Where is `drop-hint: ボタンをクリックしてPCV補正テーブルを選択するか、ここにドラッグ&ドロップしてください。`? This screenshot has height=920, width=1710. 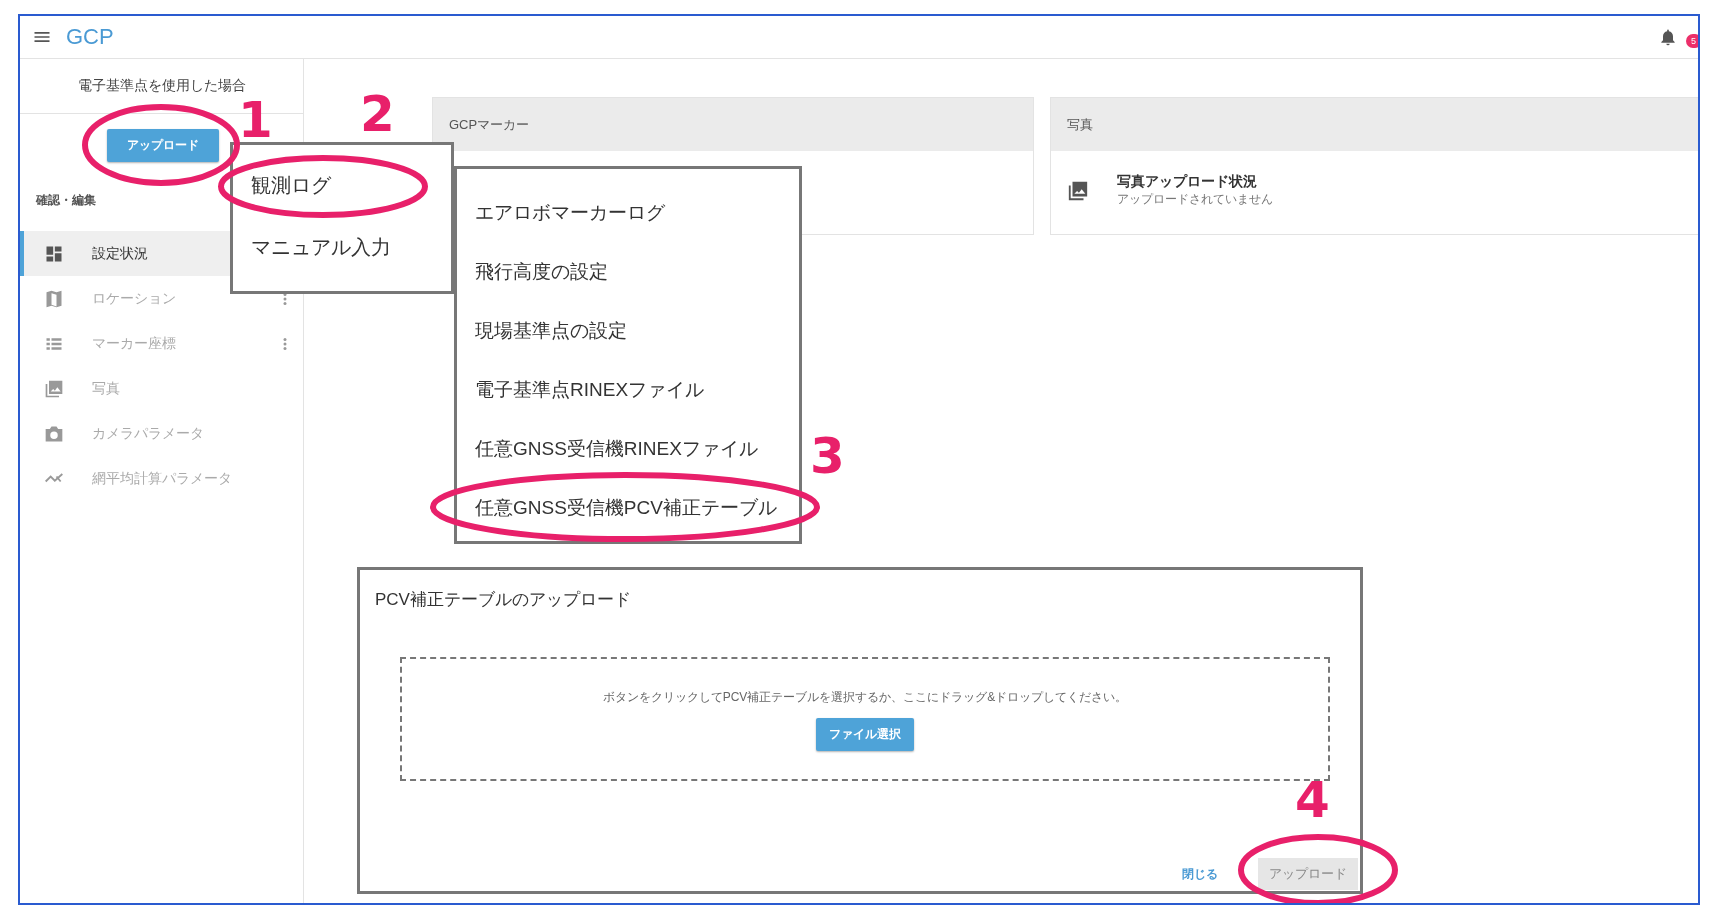 drop-hint: ボタンをクリックしてPCV補正テーブルを選択するか、ここにドラッグ&ドロップしてください。 is located at coordinates (865, 697).